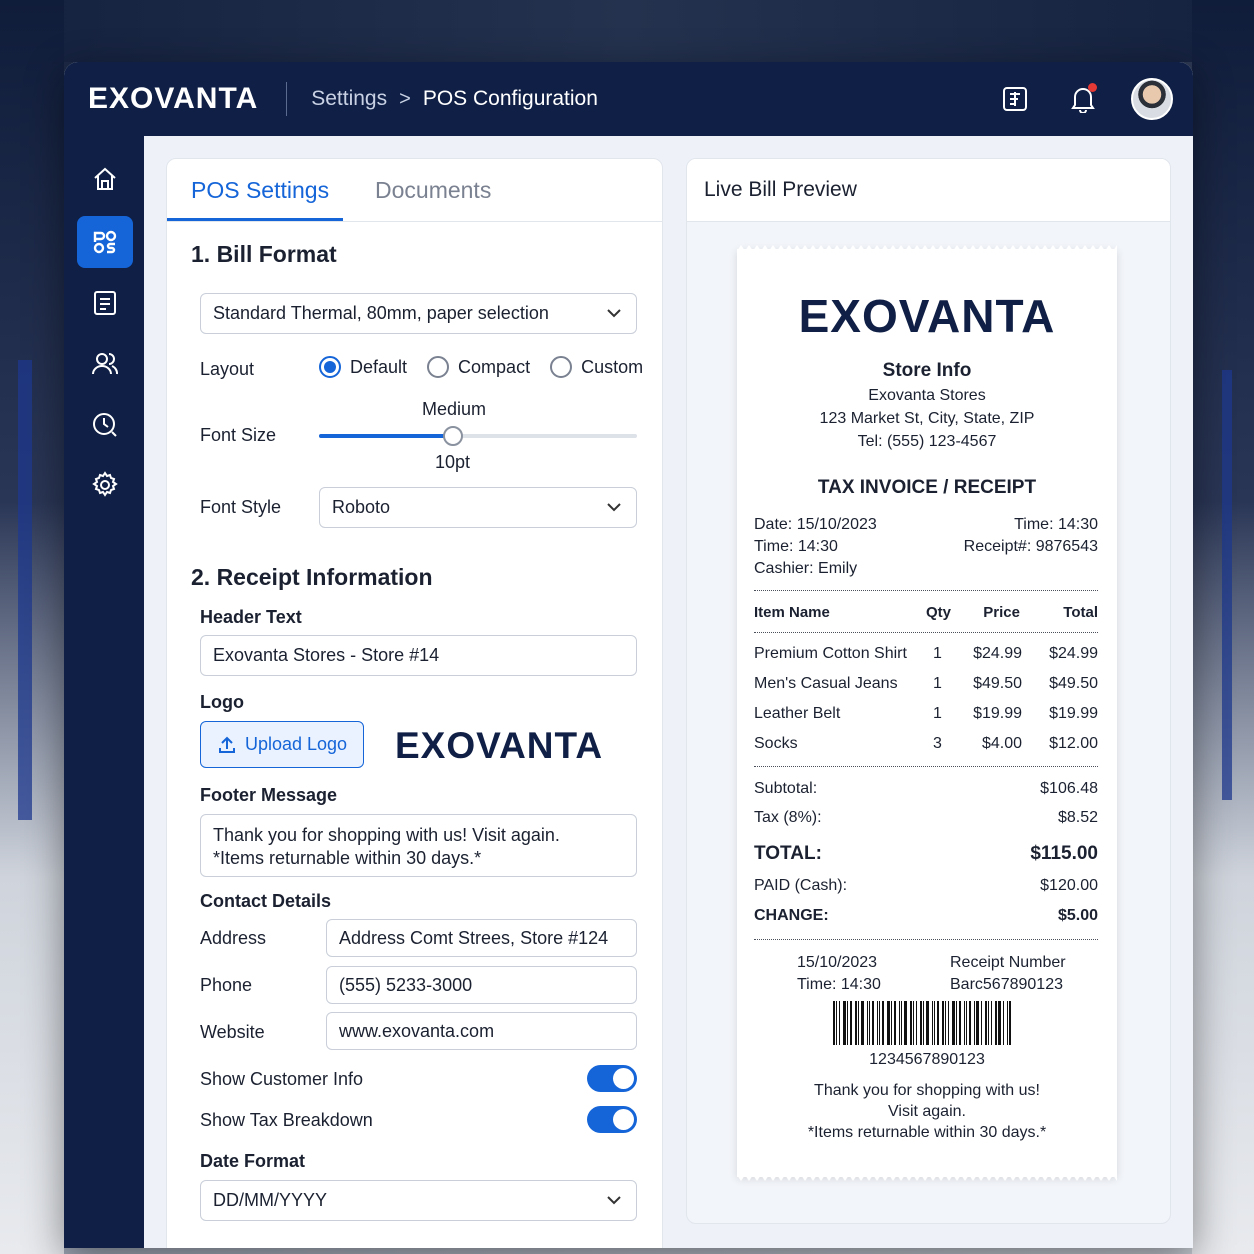 The height and width of the screenshot is (1254, 1254). What do you see at coordinates (927, 395) in the screenshot?
I see `receipt-store-name: Exovanta Stores` at bounding box center [927, 395].